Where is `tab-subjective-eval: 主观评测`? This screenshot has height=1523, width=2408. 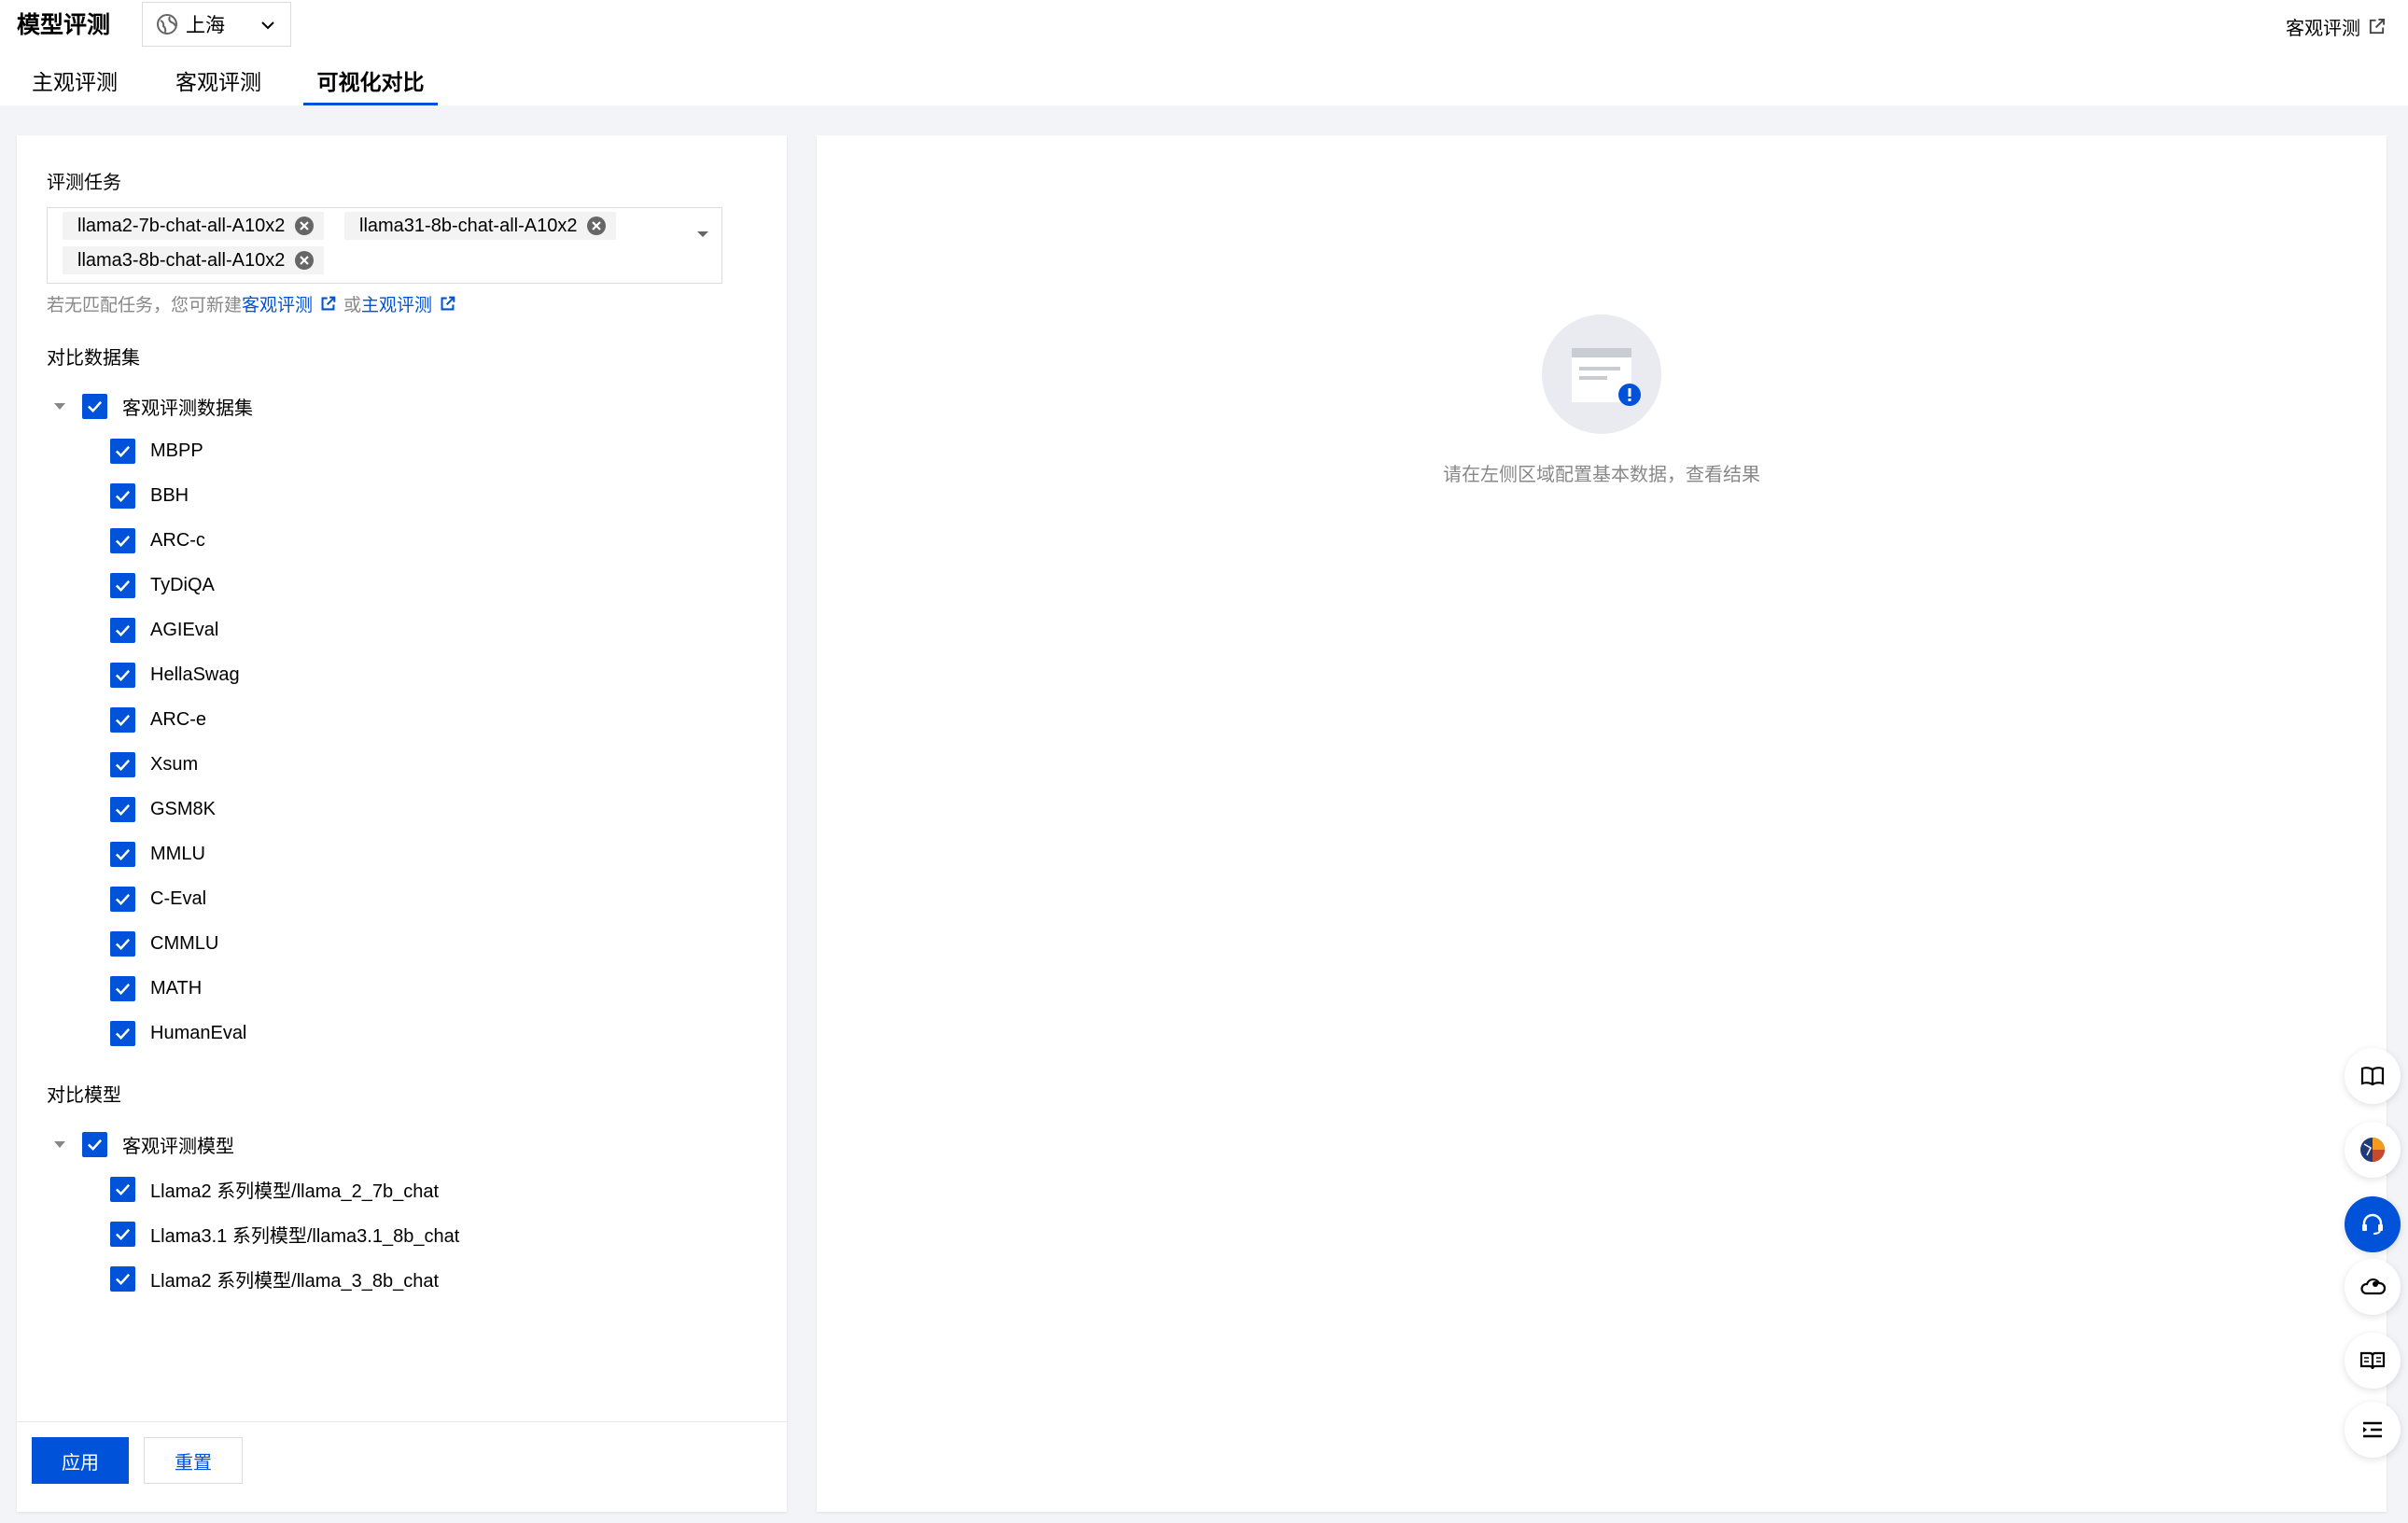
tab-subjective-eval: 主观评测 is located at coordinates (75, 85).